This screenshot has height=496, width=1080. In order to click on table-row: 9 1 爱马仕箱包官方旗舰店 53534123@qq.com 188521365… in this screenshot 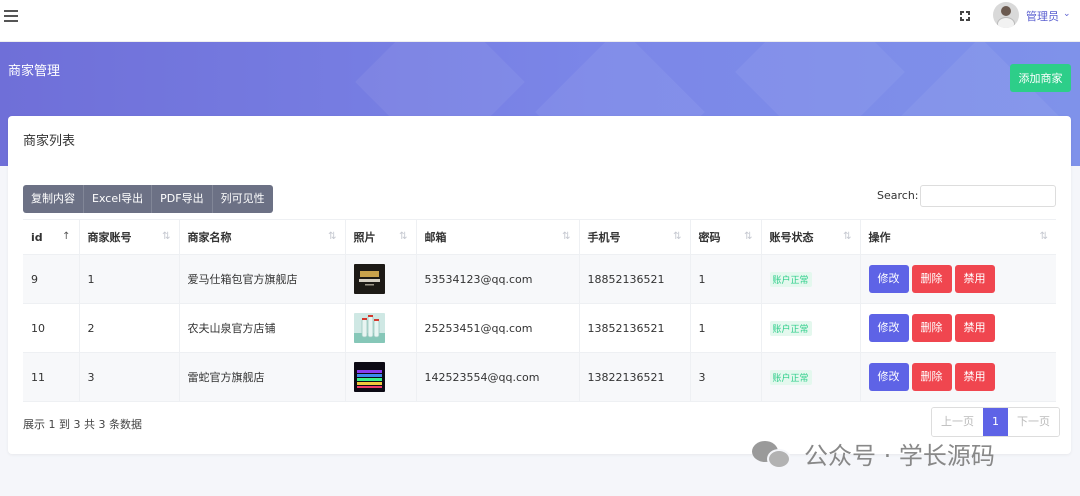, I will do `click(539, 279)`.